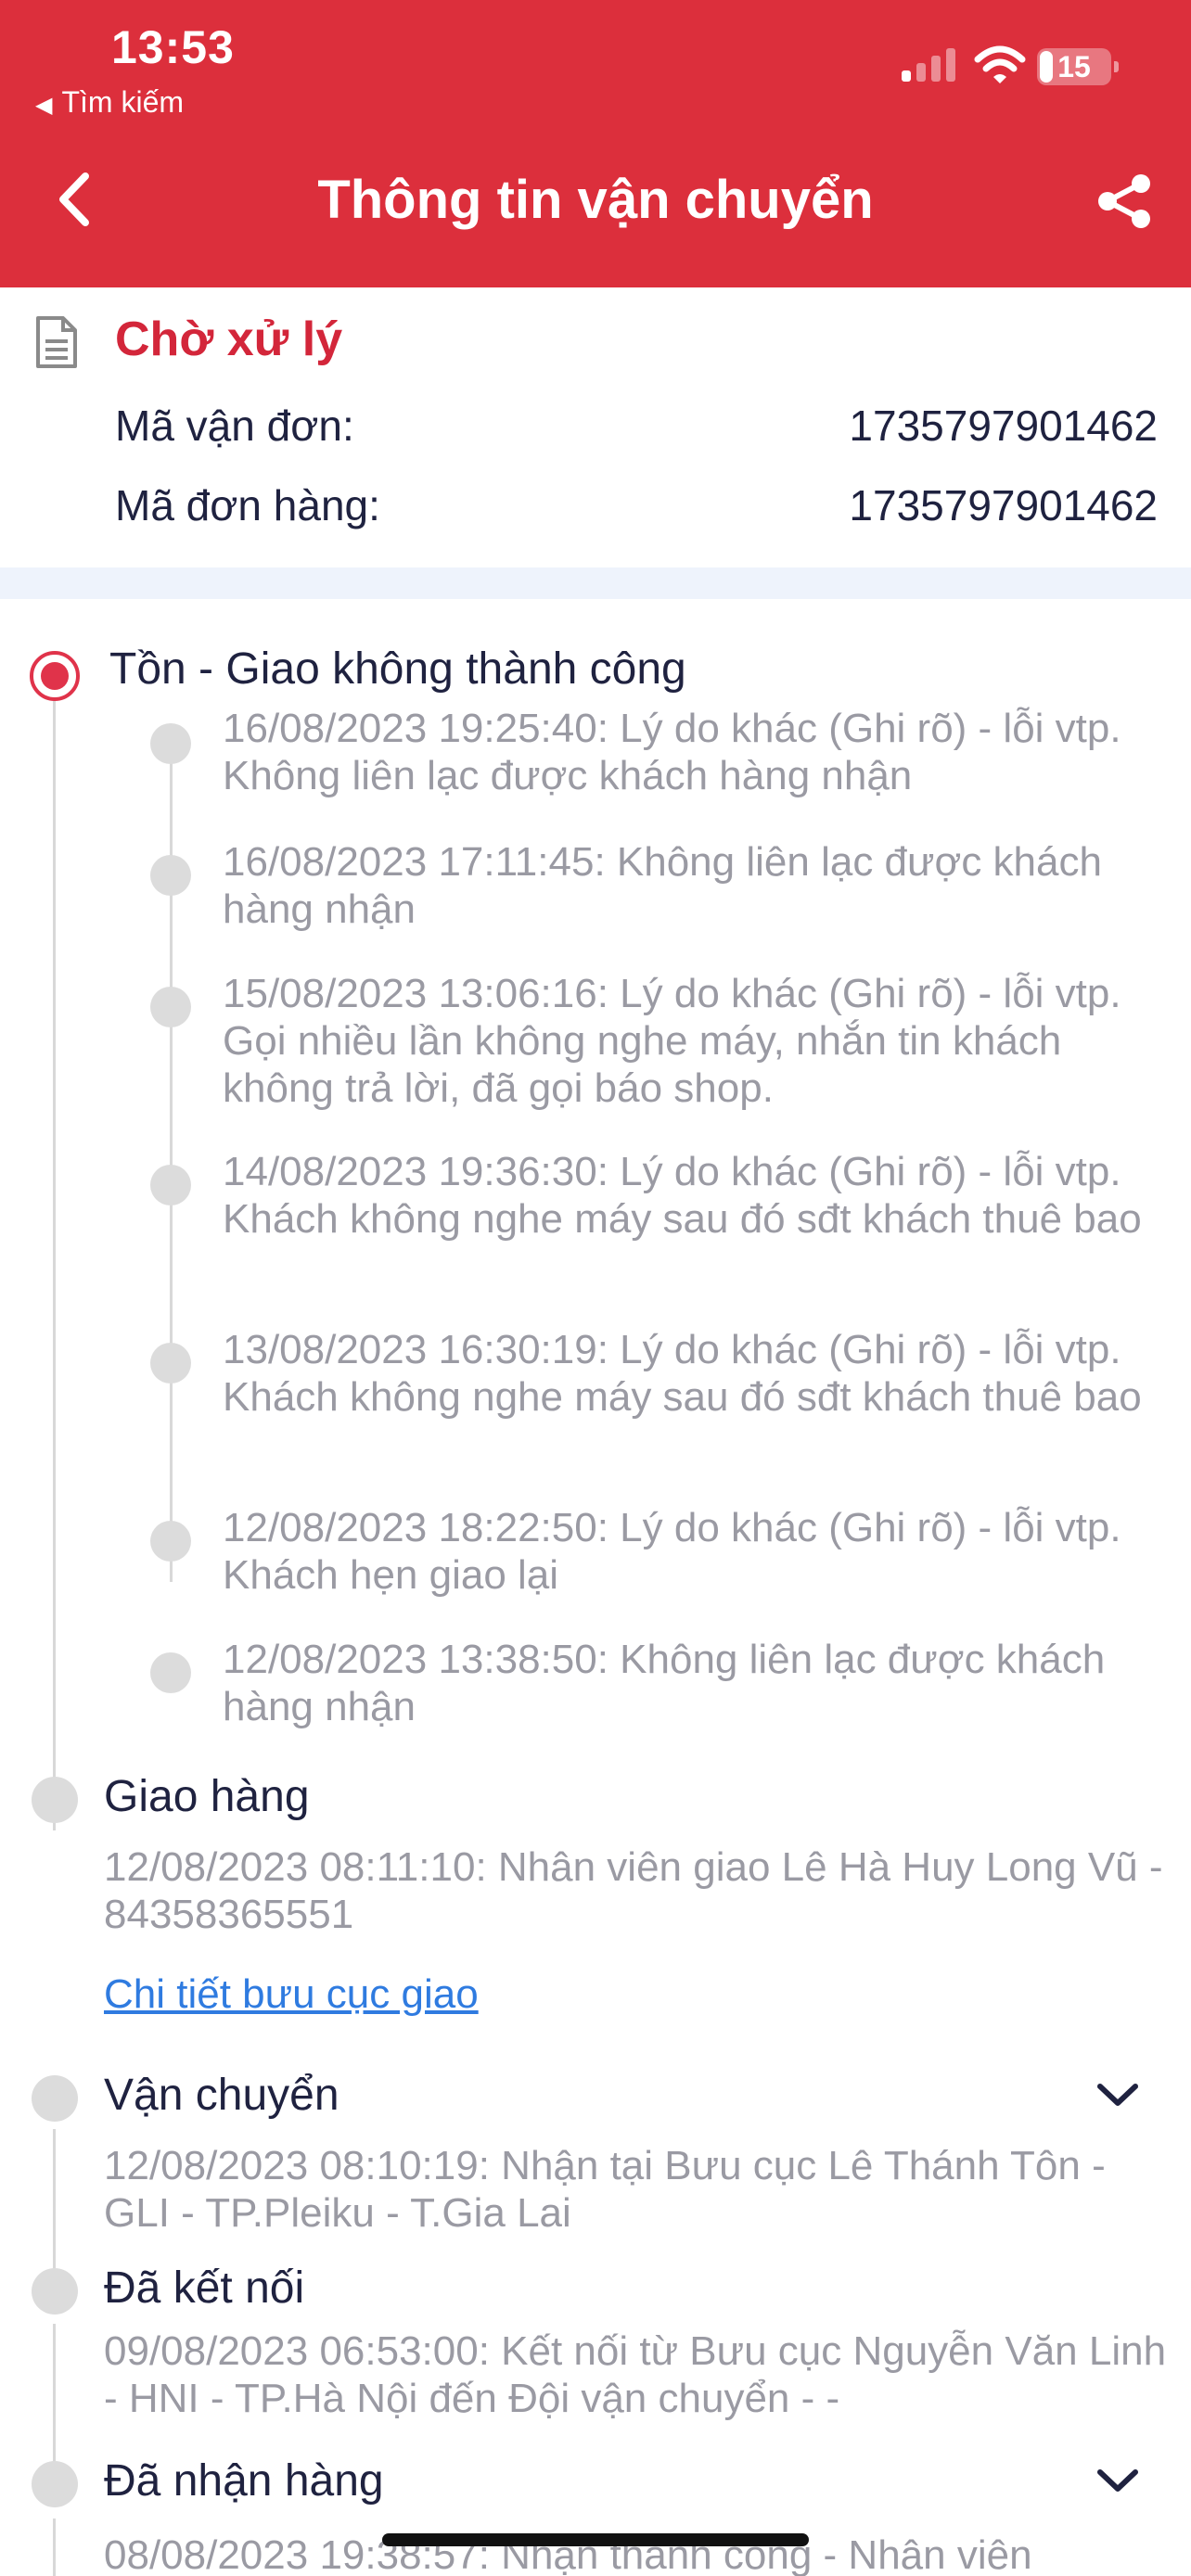  What do you see at coordinates (123, 102) in the screenshot?
I see `back-to-search-label: Tìm kiếm` at bounding box center [123, 102].